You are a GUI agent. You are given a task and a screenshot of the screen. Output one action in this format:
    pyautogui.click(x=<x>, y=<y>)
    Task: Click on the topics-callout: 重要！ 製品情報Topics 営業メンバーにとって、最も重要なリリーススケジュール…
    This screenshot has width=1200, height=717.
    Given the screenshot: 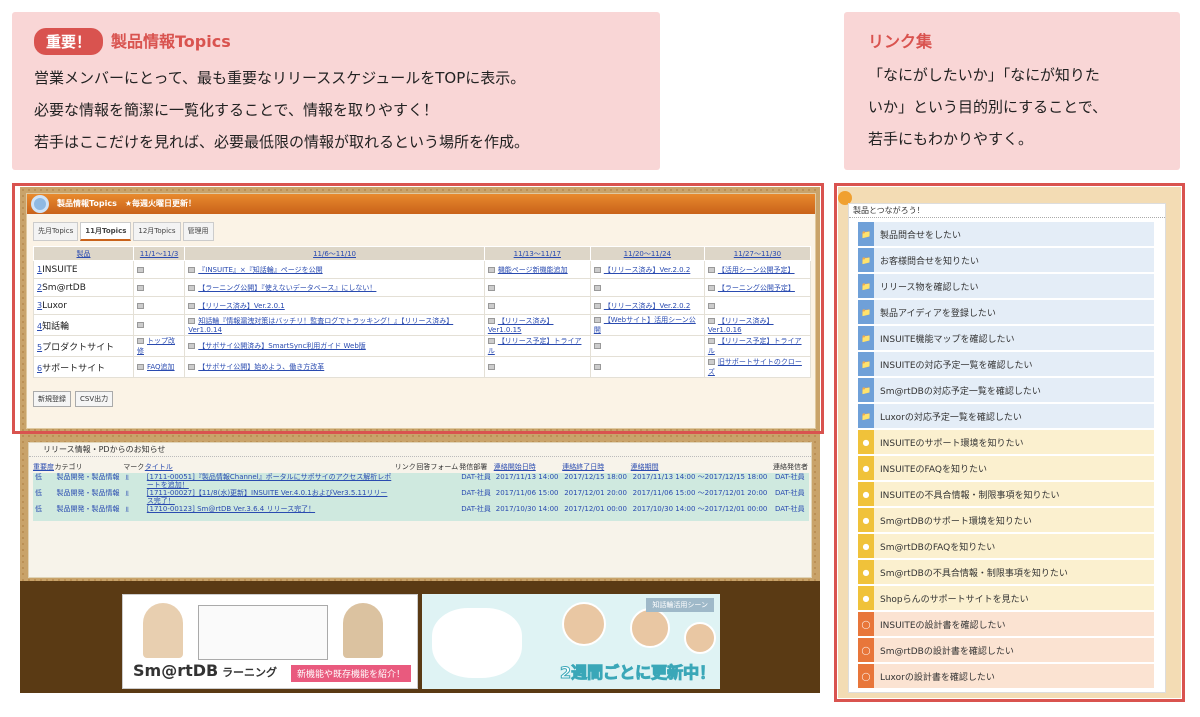 What is the action you would take?
    pyautogui.click(x=336, y=91)
    